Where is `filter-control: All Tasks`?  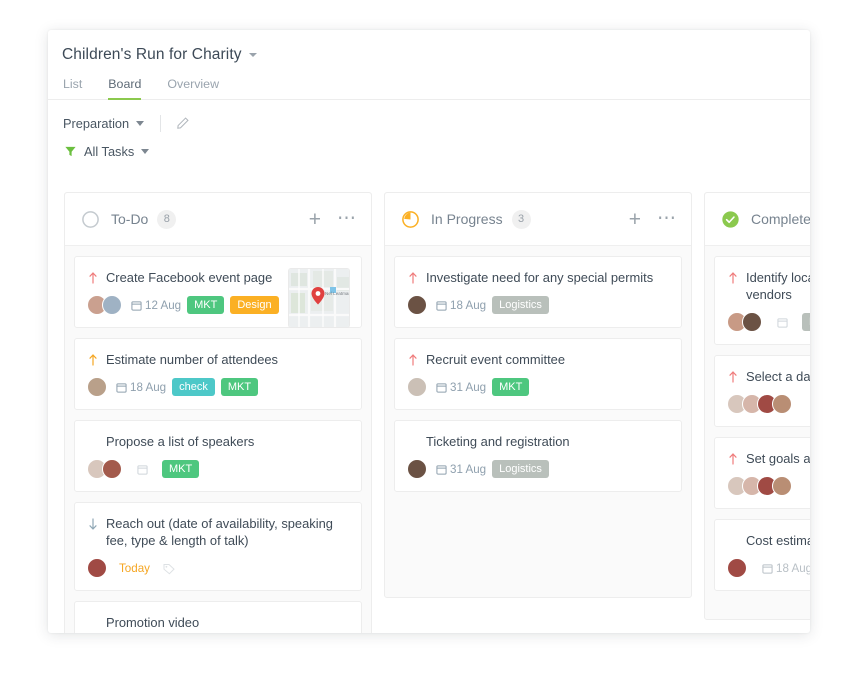 filter-control: All Tasks is located at coordinates (437, 151).